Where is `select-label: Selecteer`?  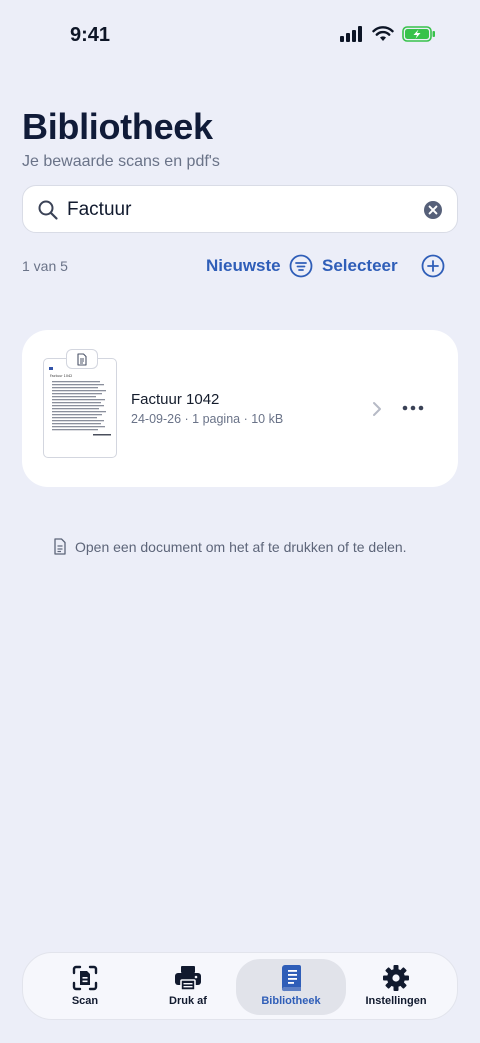
select-label: Selecteer is located at coordinates (360, 265).